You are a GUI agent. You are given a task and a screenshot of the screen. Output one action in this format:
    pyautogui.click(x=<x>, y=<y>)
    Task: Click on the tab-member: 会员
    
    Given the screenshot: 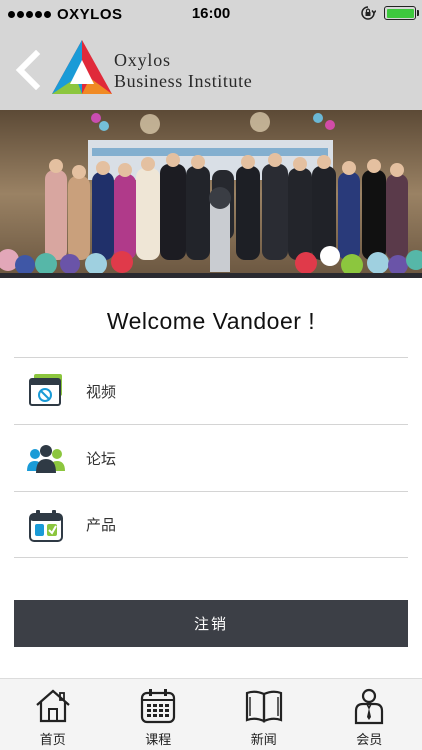 What is the action you would take?
    pyautogui.click(x=369, y=714)
    